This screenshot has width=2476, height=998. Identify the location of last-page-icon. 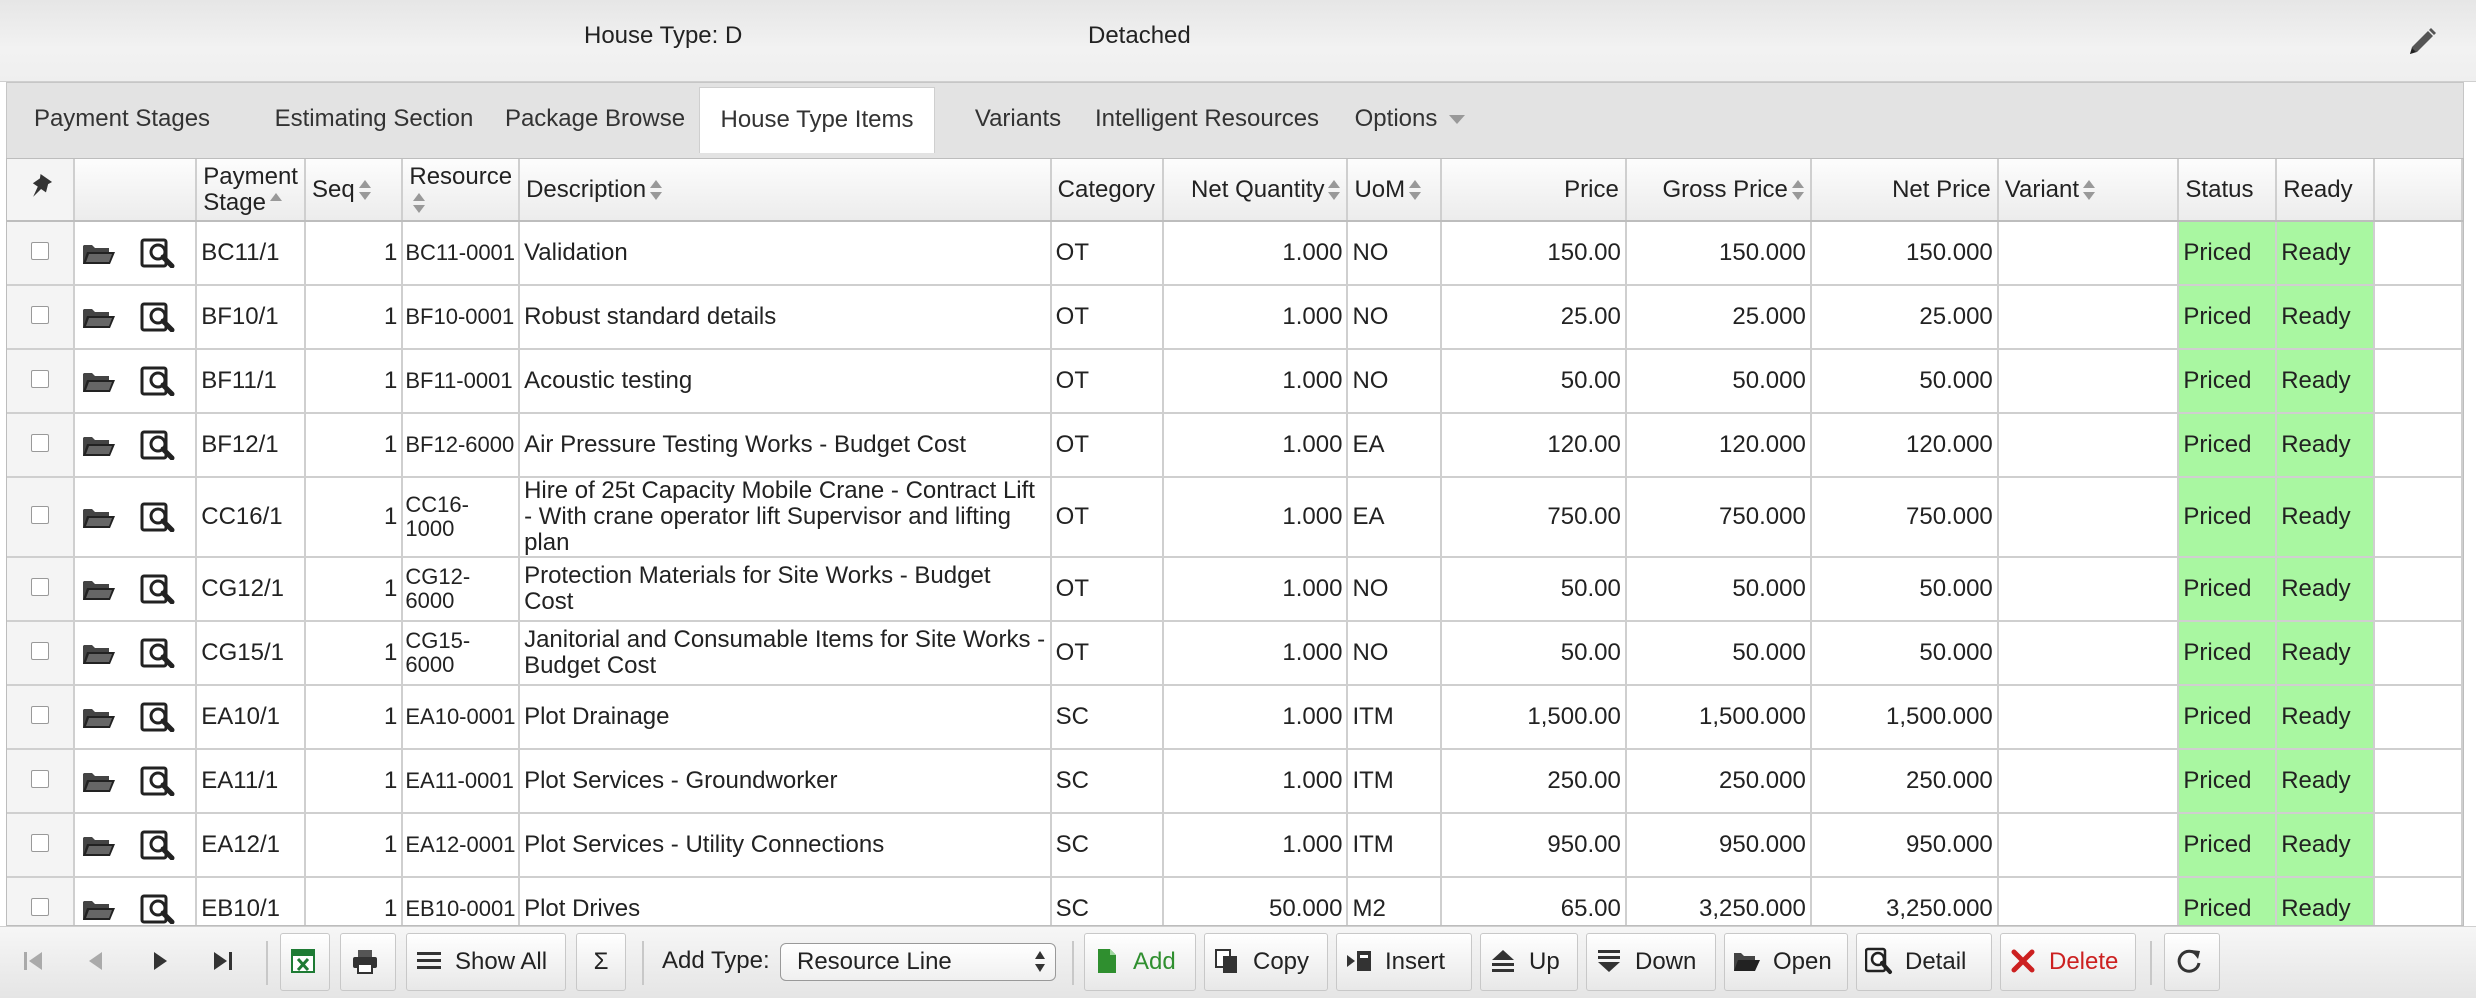
(222, 961).